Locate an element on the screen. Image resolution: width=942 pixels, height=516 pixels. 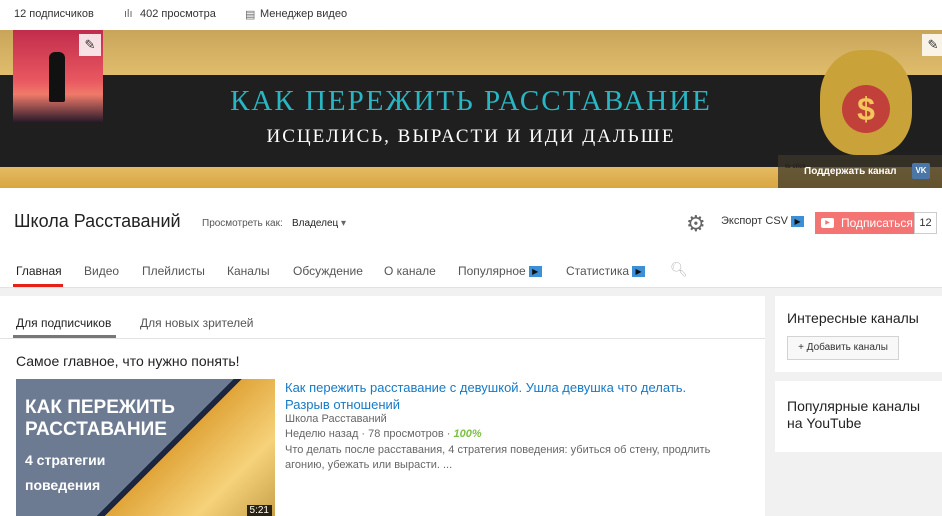
video-meta: Неделю назад · 78 просмотров · 100% is located at coordinates (383, 434).